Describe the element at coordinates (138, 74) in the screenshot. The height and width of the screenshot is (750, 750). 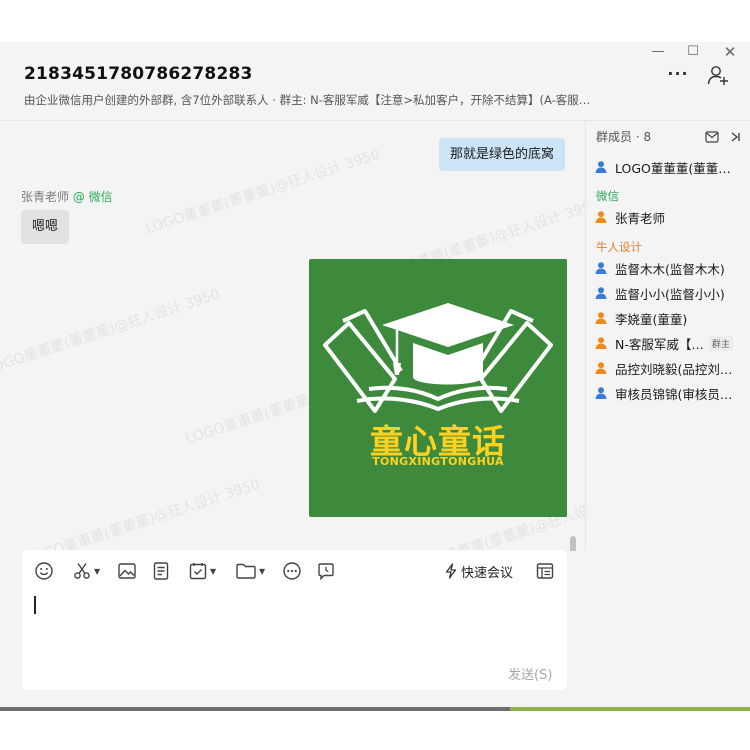
I see `chat-title: 2183451780786278283` at that location.